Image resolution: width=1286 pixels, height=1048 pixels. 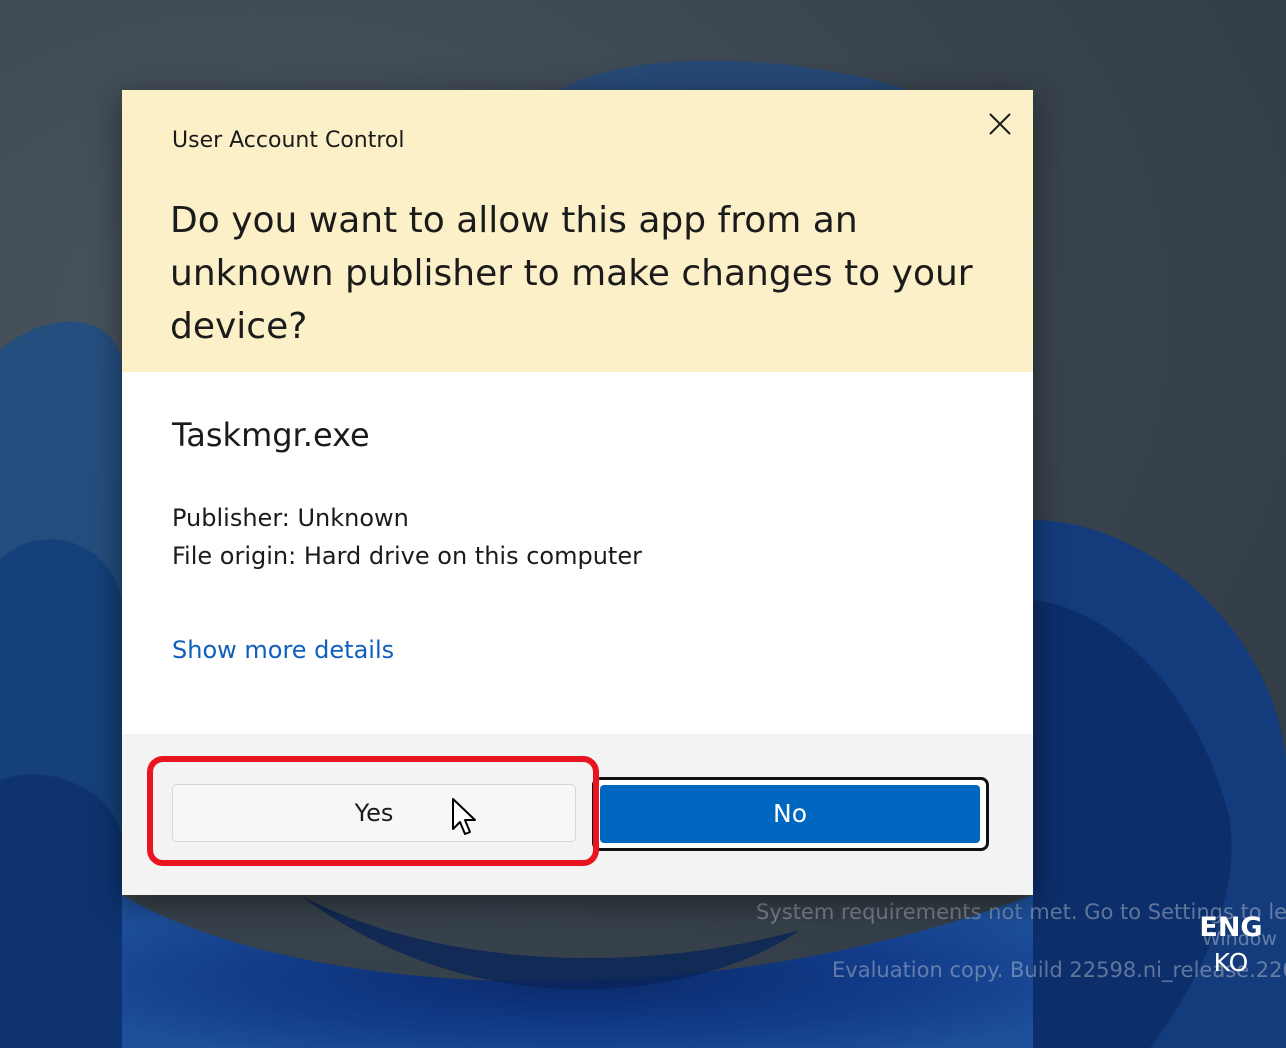 I want to click on language-indicator: ENG KO, so click(x=1231, y=945).